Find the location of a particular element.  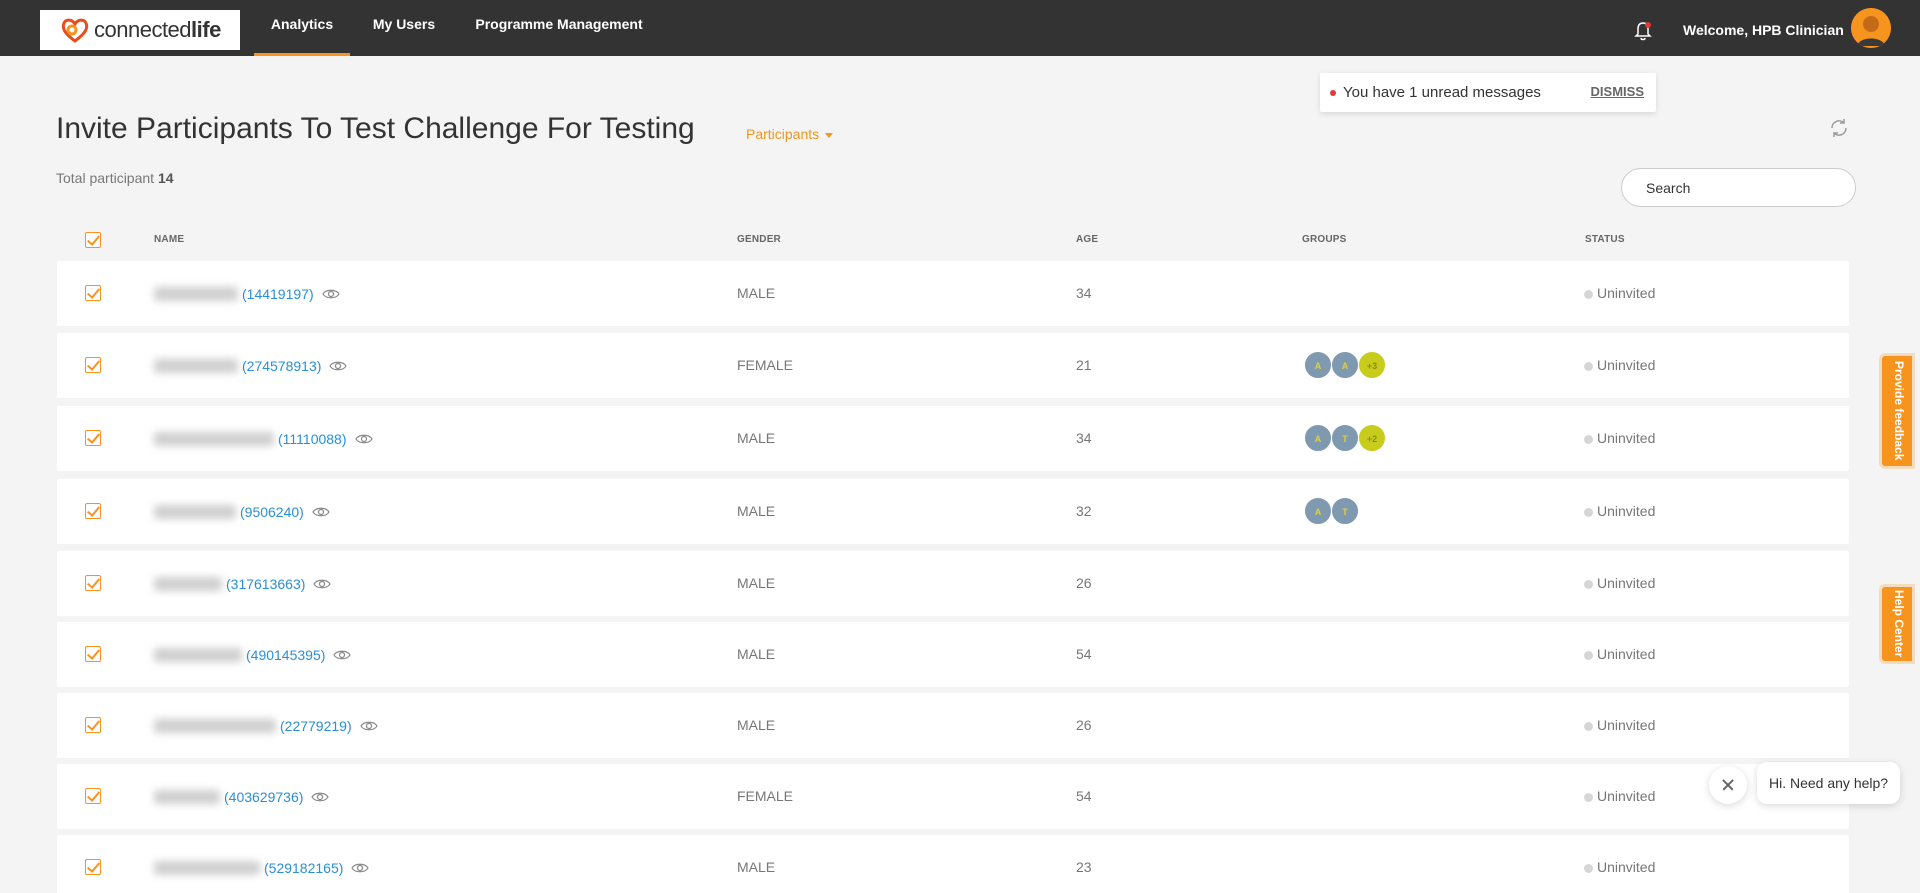

participant-id-link: (22779219) is located at coordinates (316, 726).